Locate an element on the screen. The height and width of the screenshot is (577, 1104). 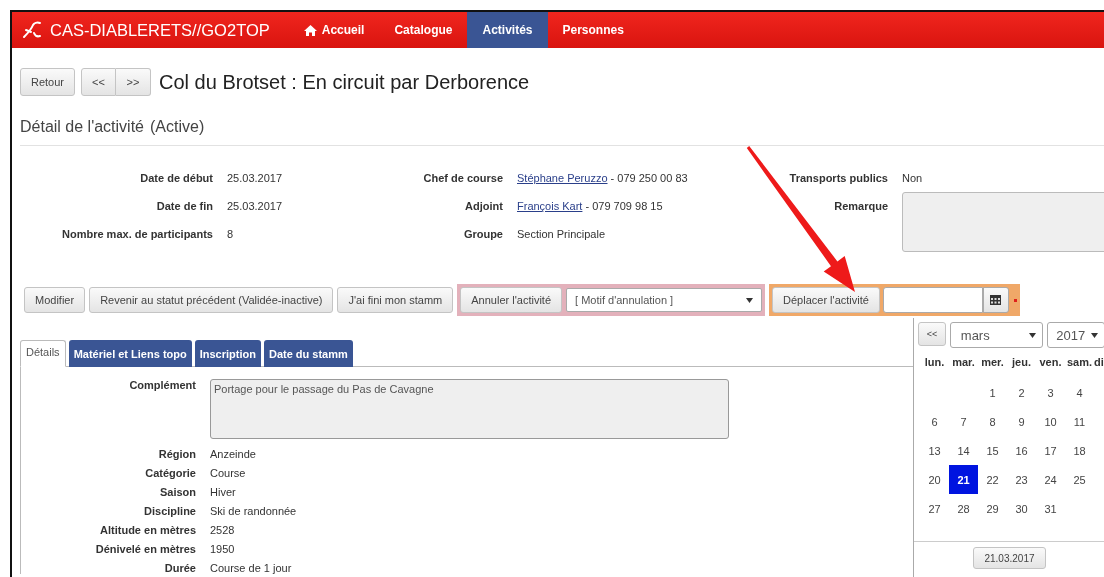
tab: Détails is located at coordinates (43, 353).